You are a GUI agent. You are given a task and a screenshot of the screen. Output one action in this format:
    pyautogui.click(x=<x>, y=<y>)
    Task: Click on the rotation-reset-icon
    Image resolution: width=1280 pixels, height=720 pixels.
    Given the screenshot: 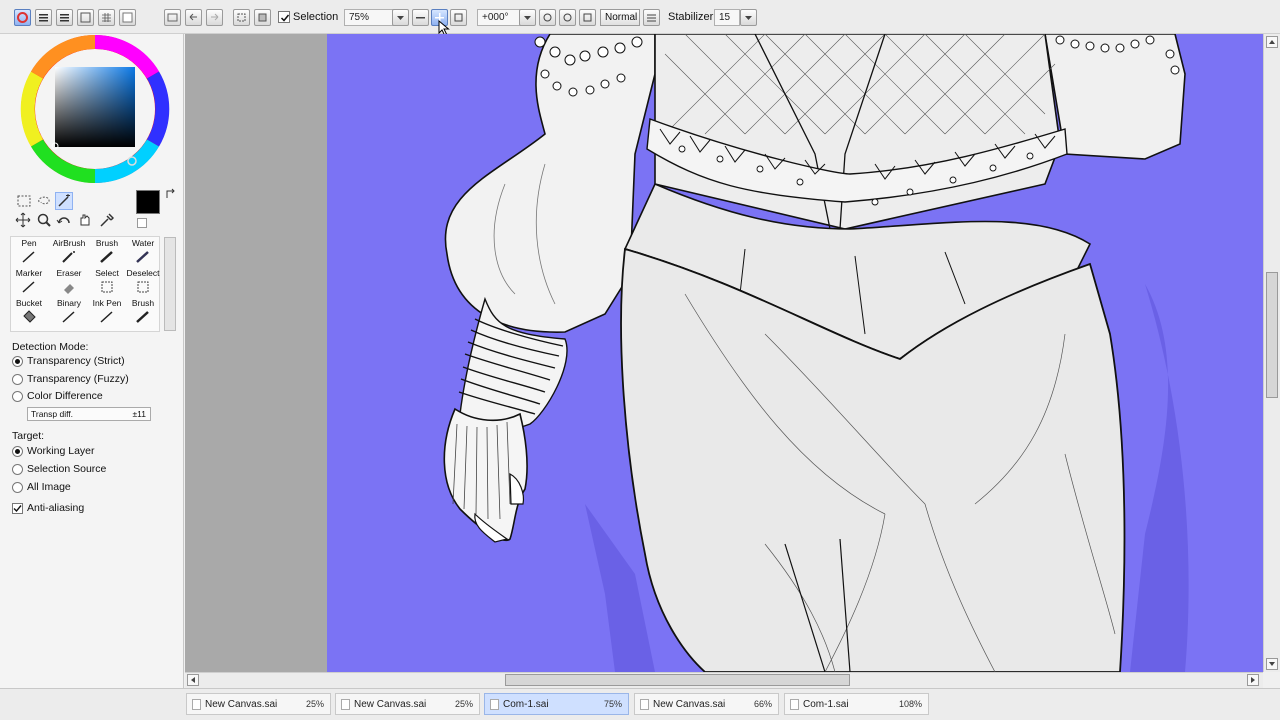 What is the action you would take?
    pyautogui.click(x=587, y=17)
    